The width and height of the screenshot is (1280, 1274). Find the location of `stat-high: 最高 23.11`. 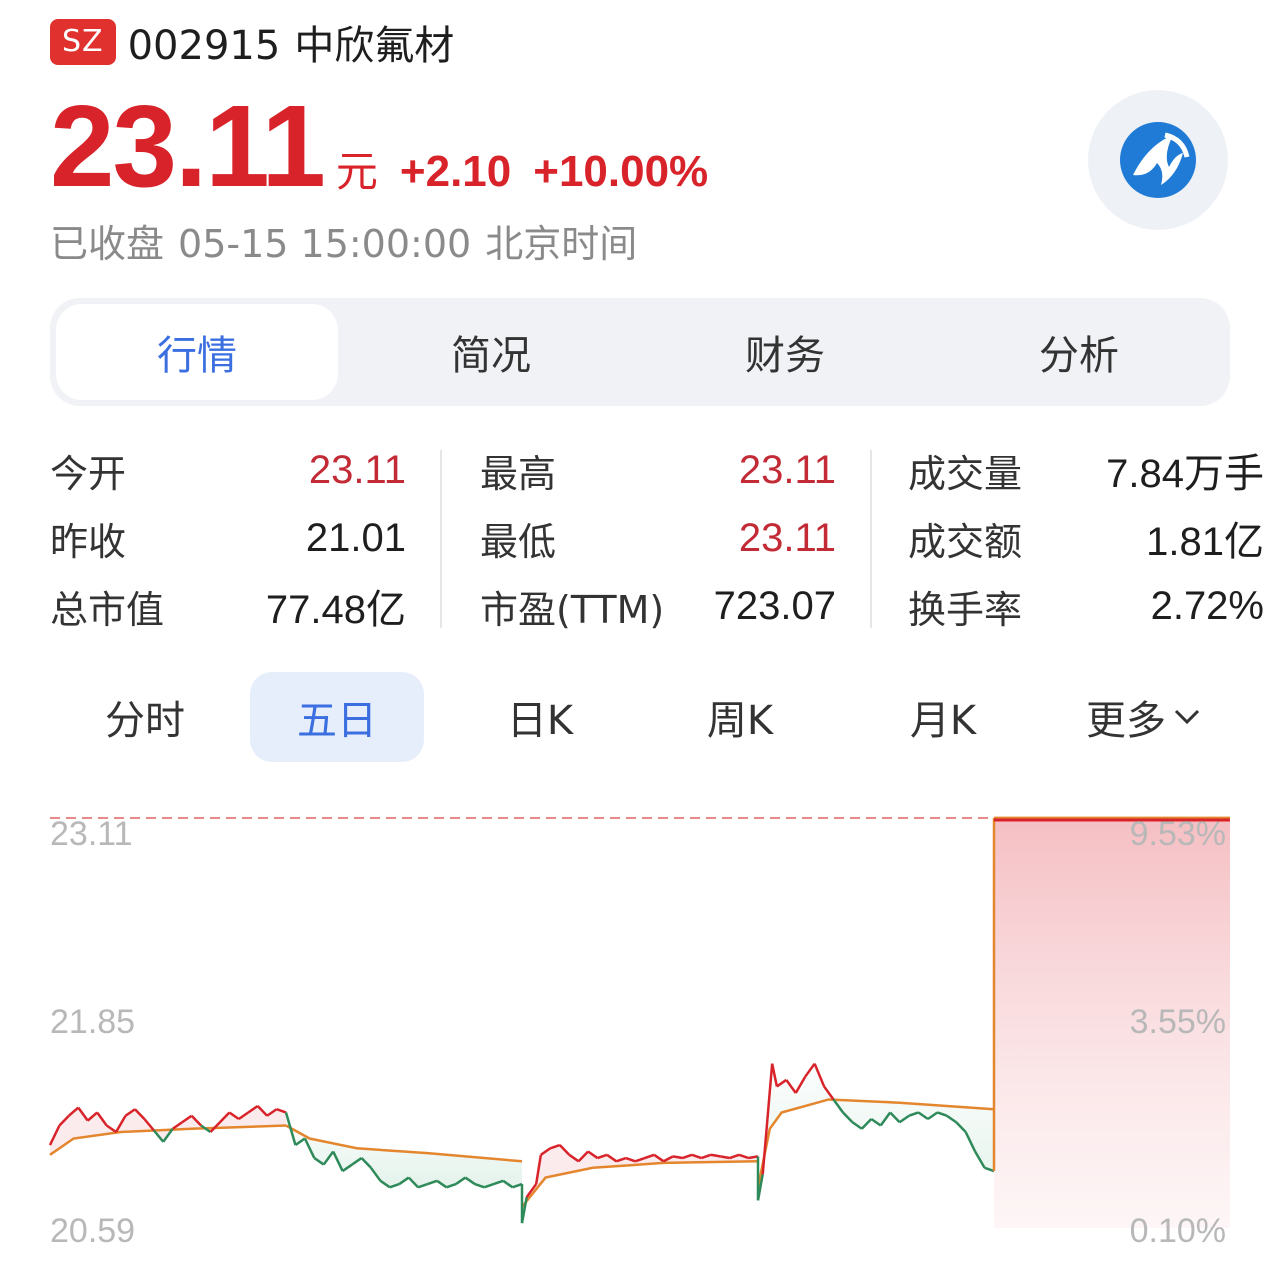

stat-high: 最高 23.11 is located at coordinates (658, 470).